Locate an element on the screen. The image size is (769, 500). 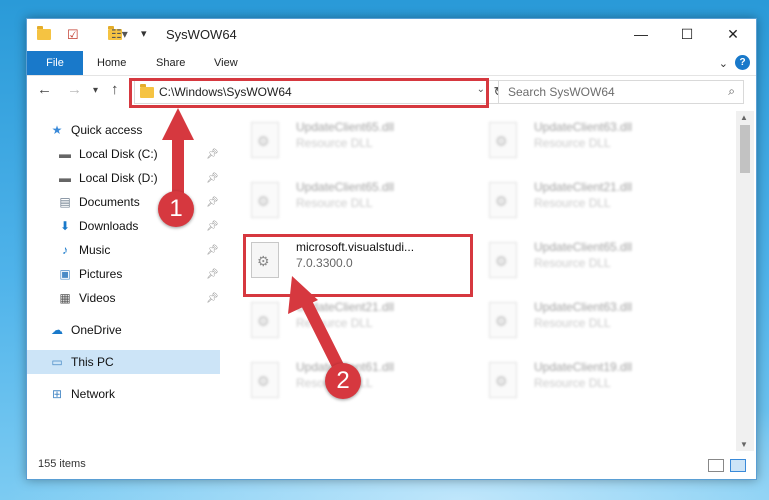
annotation-arrows is located at coordinates (254, 242).